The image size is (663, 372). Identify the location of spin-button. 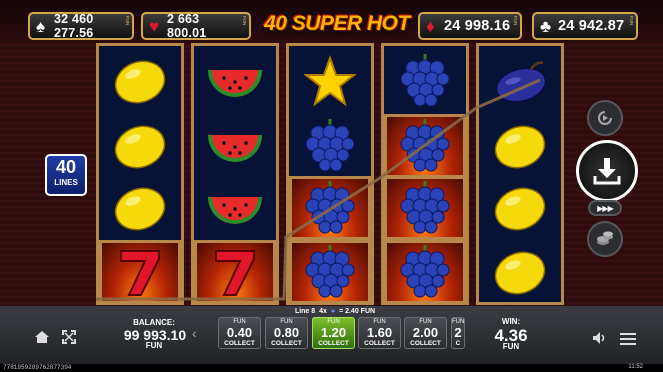
(607, 171).